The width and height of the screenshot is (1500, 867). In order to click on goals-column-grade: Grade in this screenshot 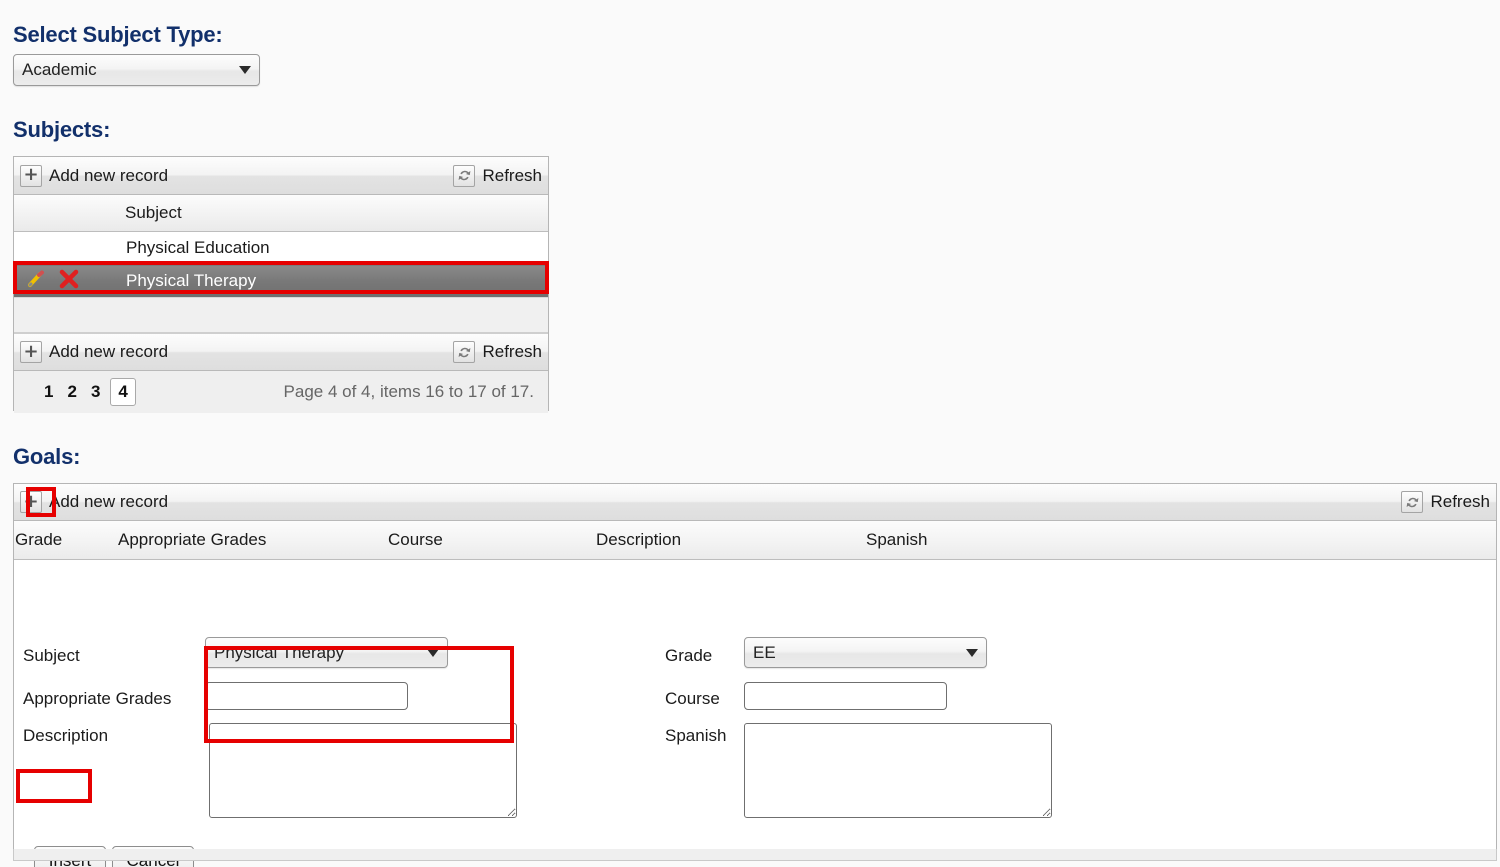, I will do `click(65, 540)`.